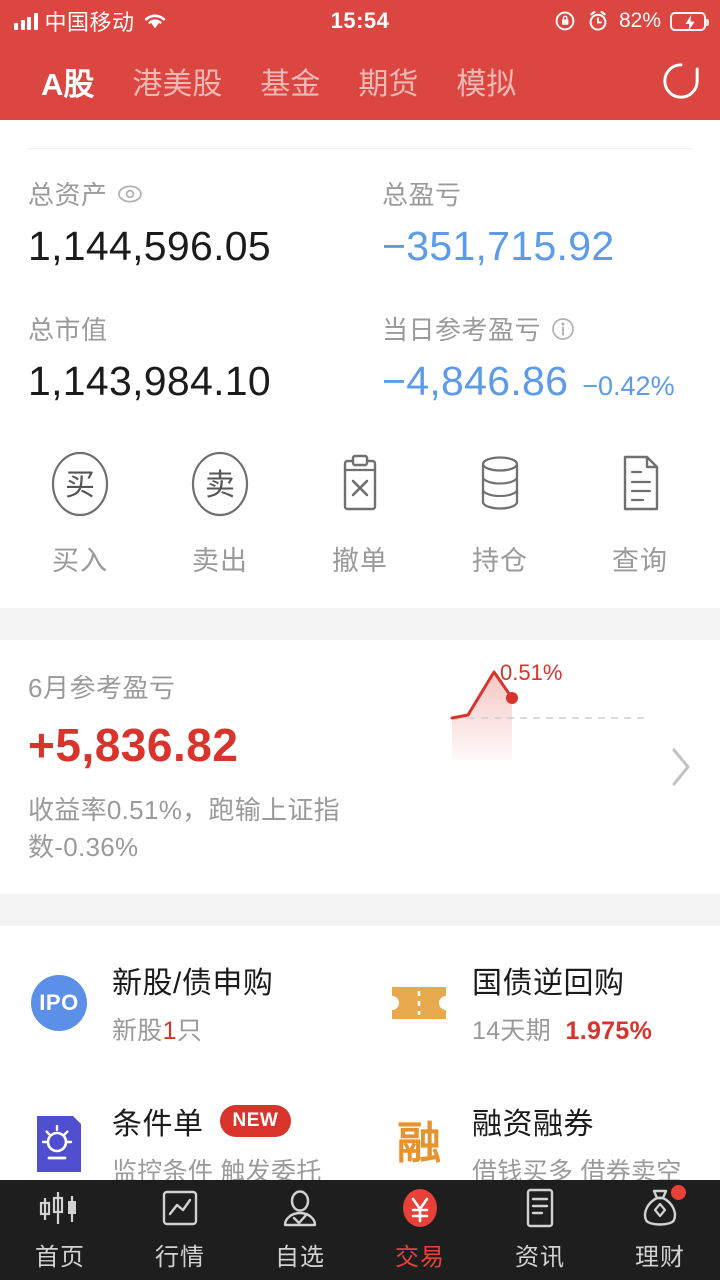 Image resolution: width=720 pixels, height=1280 pixels. What do you see at coordinates (540, 1208) in the screenshot?
I see `news-document-icon` at bounding box center [540, 1208].